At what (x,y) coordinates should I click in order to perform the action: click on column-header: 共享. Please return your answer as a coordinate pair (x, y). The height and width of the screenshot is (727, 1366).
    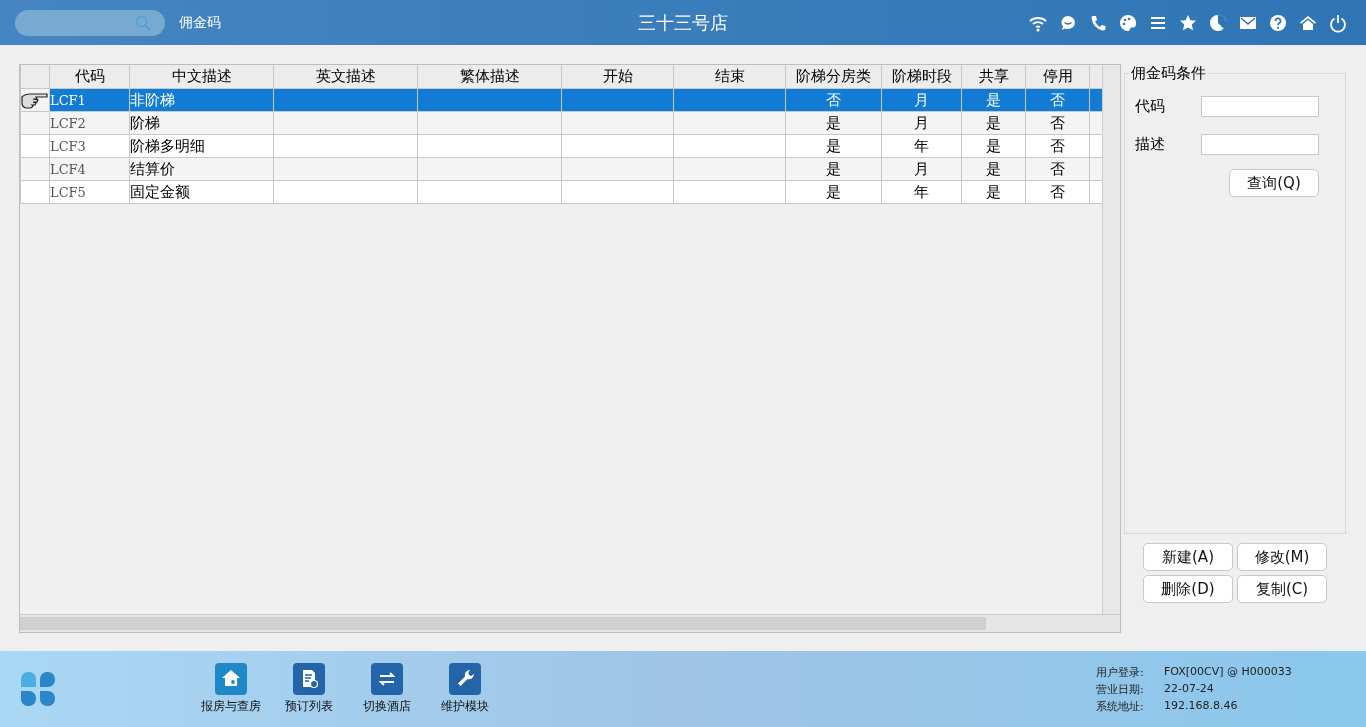
    Looking at the image, I should click on (993, 77).